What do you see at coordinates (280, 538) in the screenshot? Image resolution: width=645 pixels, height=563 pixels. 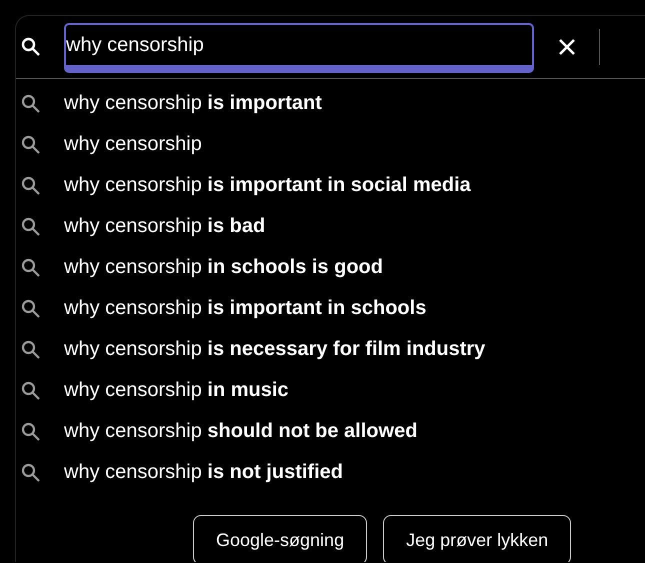 I see `search-button: Google-søgning` at bounding box center [280, 538].